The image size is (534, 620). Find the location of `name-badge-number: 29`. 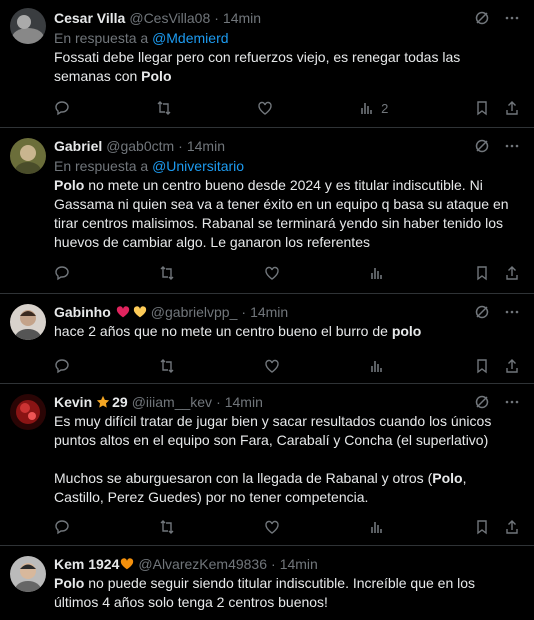

name-badge-number: 29 is located at coordinates (120, 402).